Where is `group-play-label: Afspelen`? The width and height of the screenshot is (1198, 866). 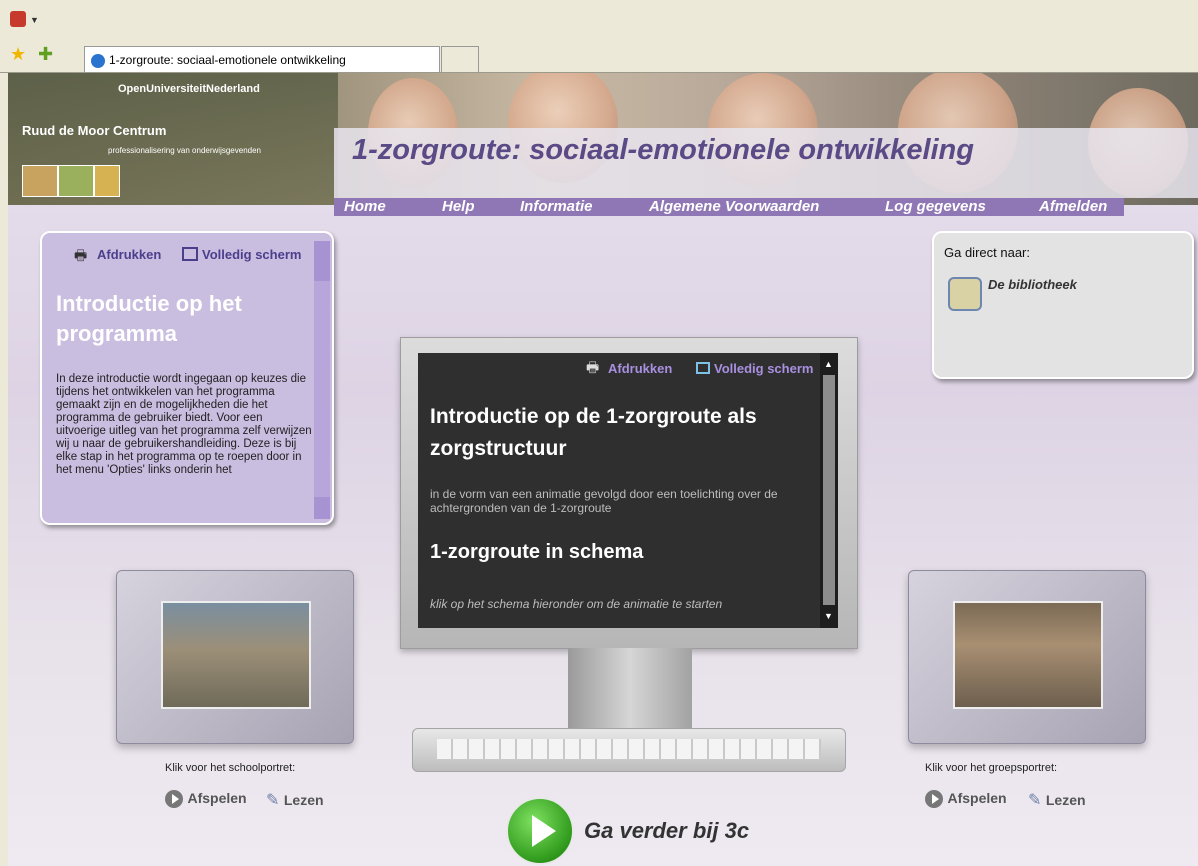 group-play-label: Afspelen is located at coordinates (976, 798).